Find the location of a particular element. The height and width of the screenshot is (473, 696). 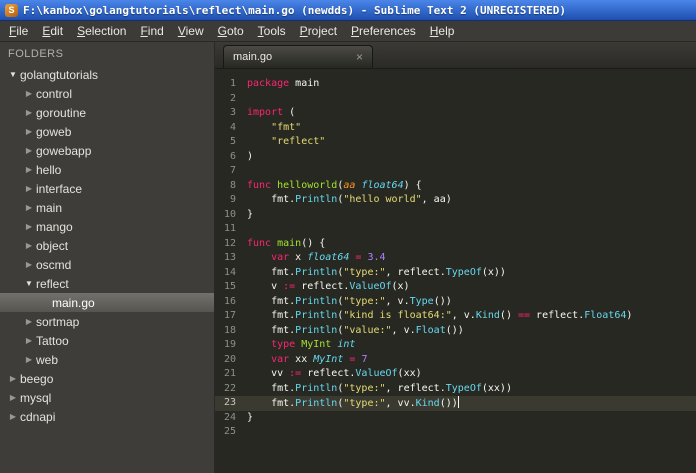

line-number: 16 is located at coordinates (229, 301).